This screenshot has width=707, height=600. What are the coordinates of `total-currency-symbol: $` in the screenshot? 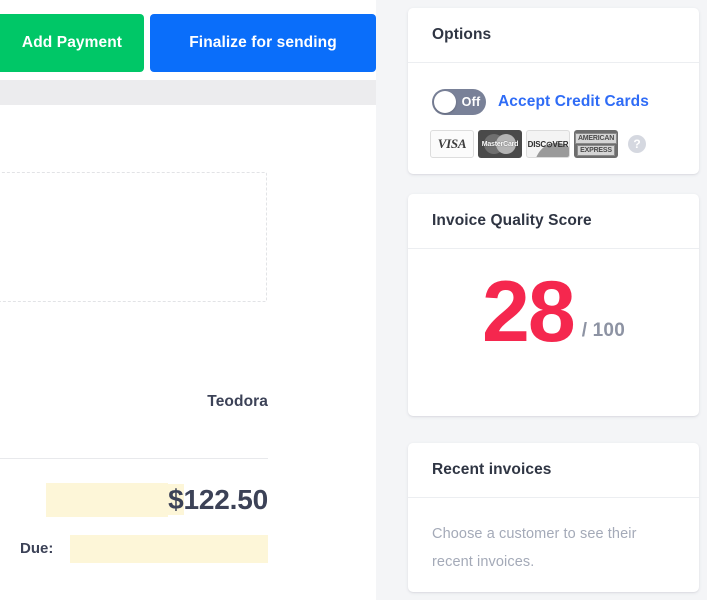 It's located at (176, 499).